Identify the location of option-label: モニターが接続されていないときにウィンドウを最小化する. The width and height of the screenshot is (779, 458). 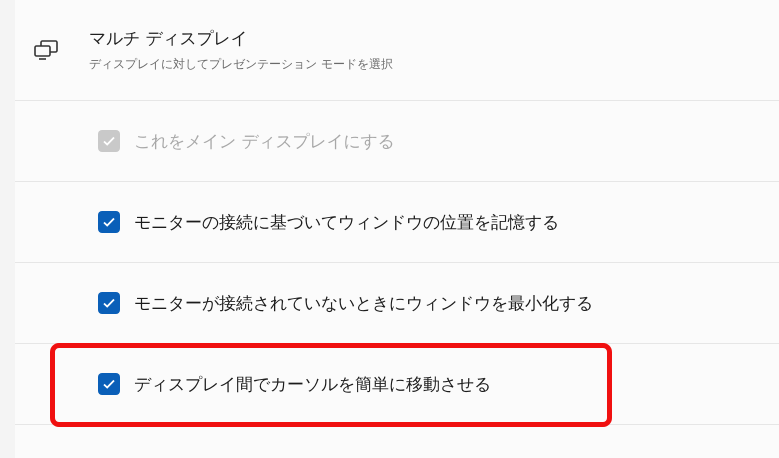
(363, 303).